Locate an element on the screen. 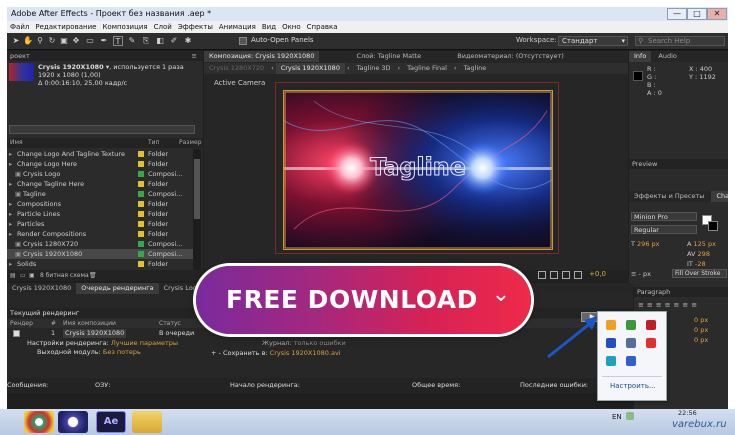 The height and width of the screenshot is (435, 735). workspace-select: Стандарт ▾ is located at coordinates (593, 41).